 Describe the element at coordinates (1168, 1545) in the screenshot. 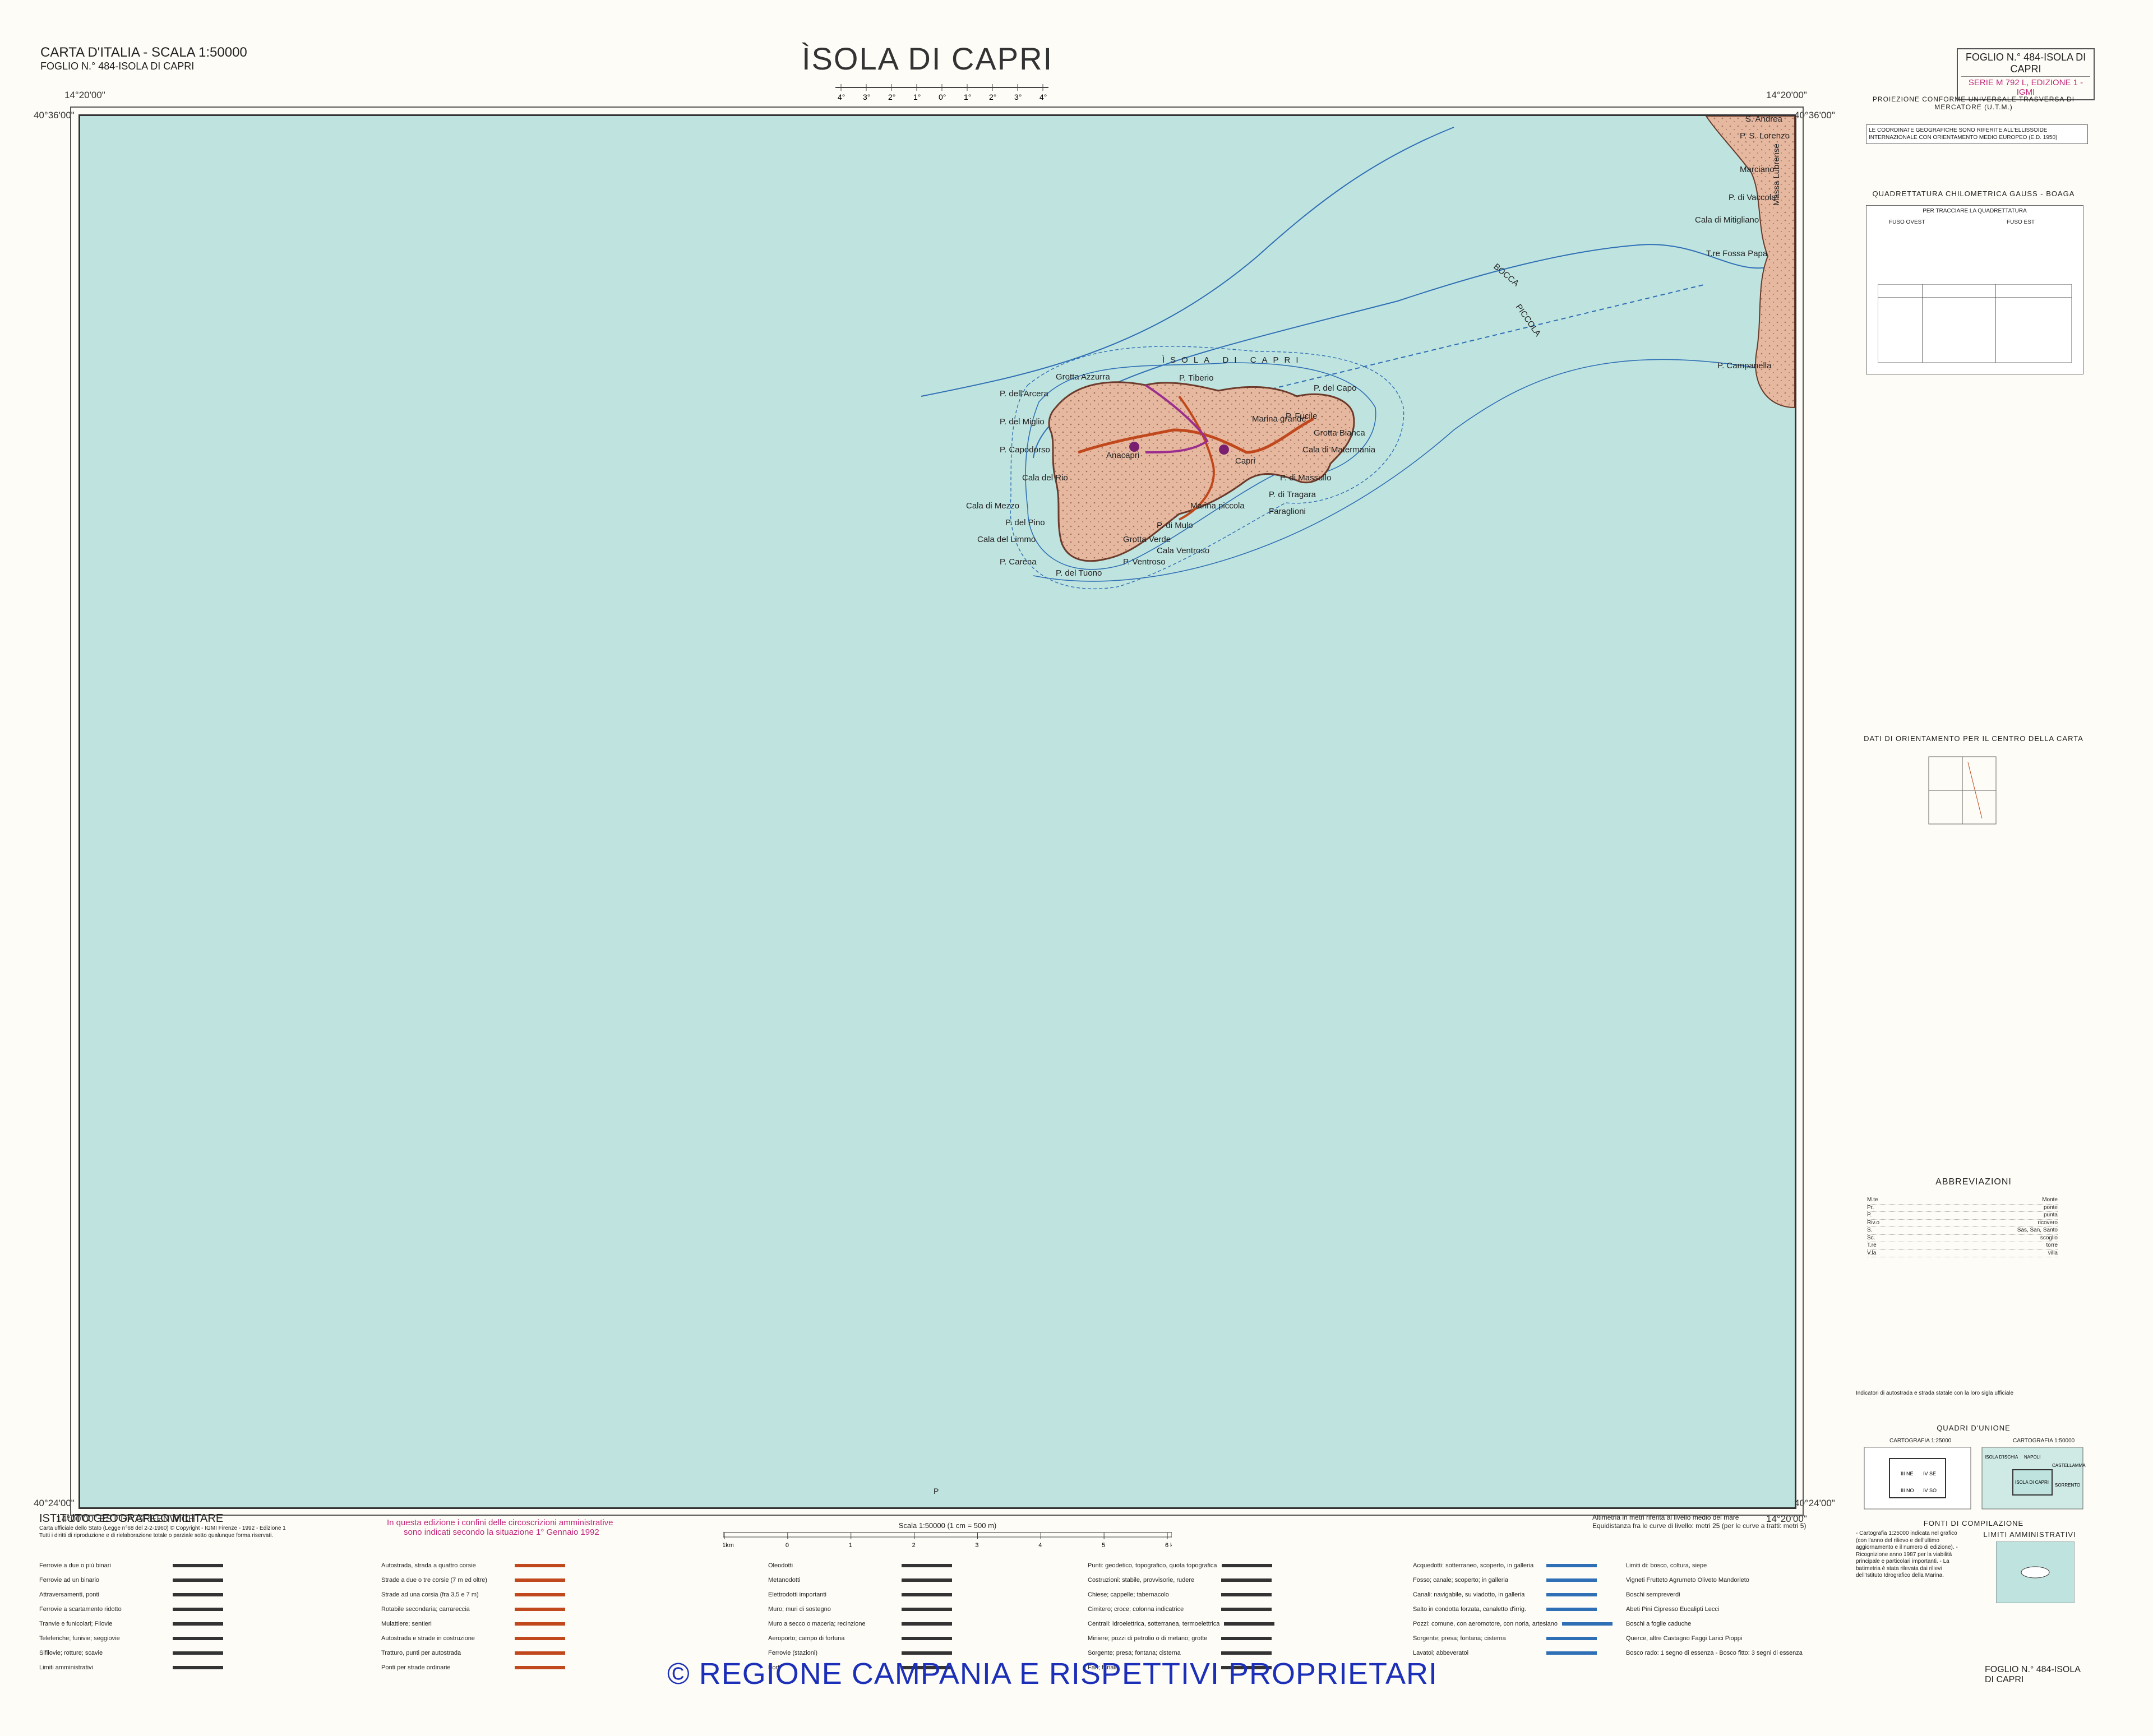

I see `scale-tick-label: 6 km` at that location.